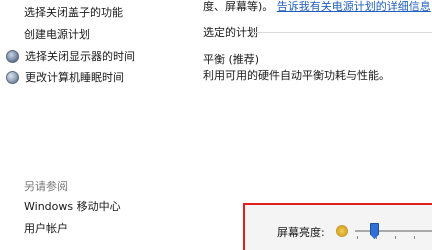 This screenshot has width=432, height=250. I want to click on selected-plan-heading: 选定的计划, so click(230, 32).